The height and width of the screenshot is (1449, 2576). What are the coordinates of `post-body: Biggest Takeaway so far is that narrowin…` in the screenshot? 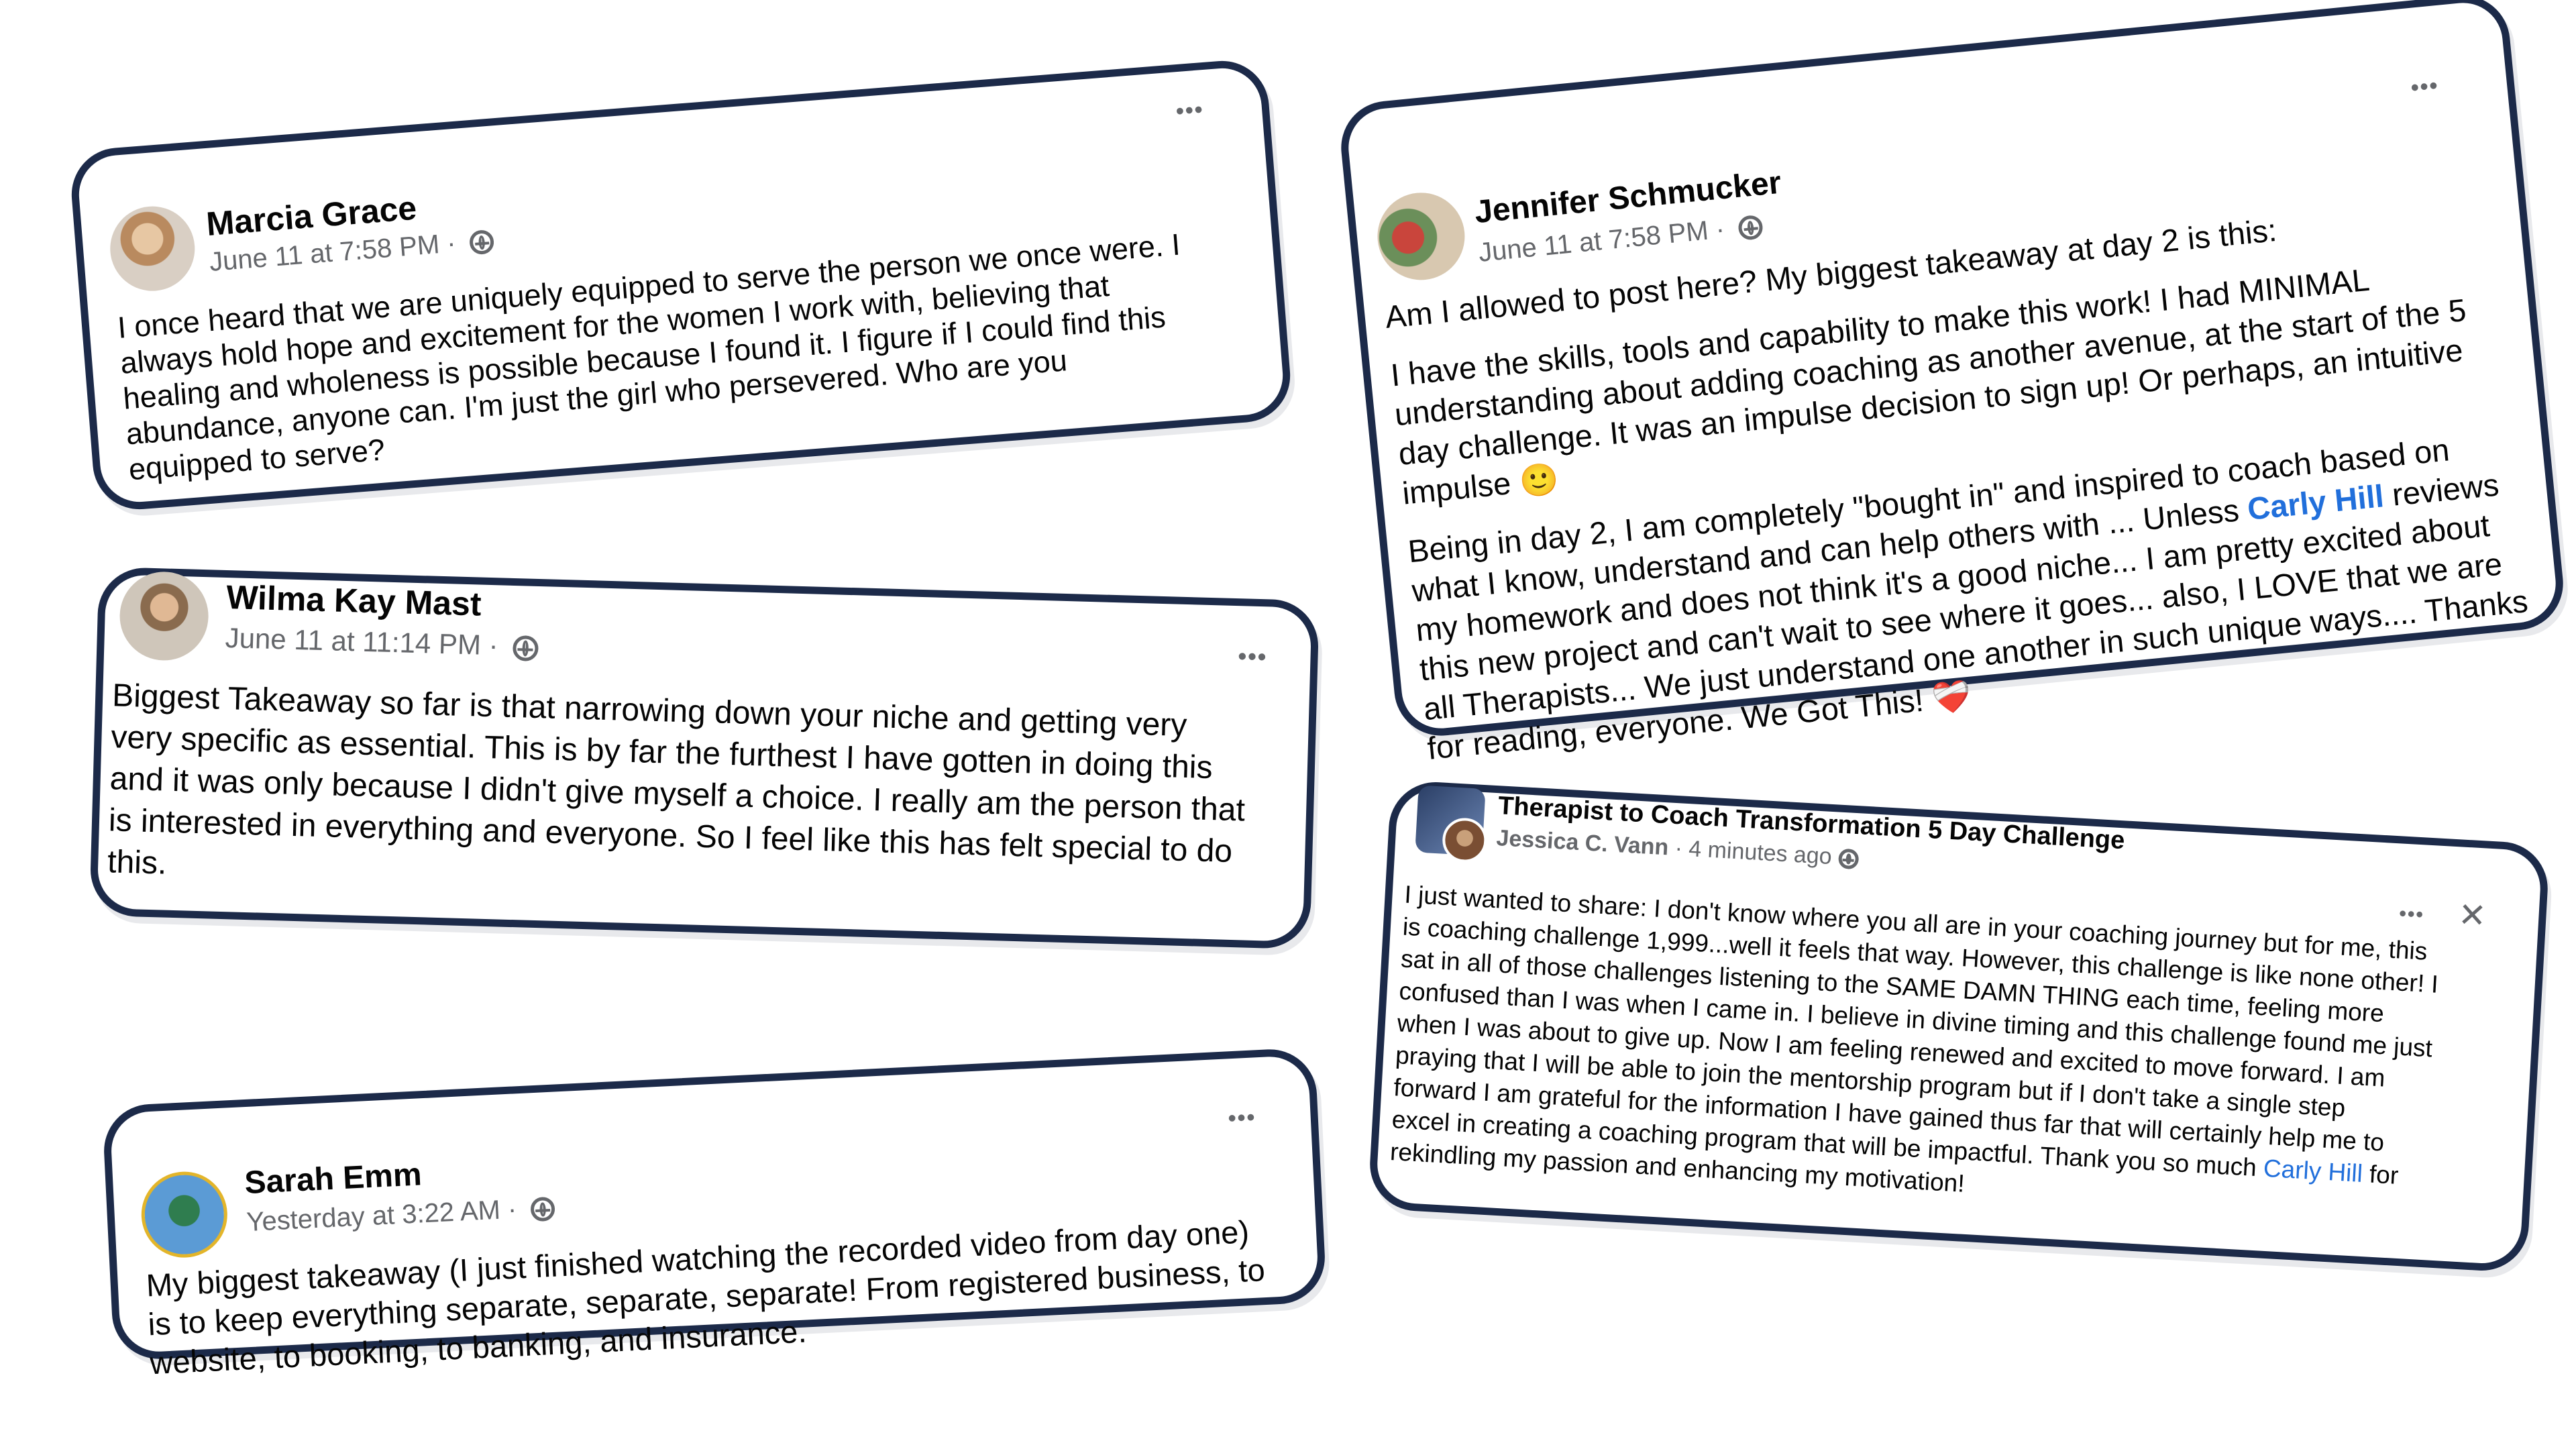 It's located at (677, 794).